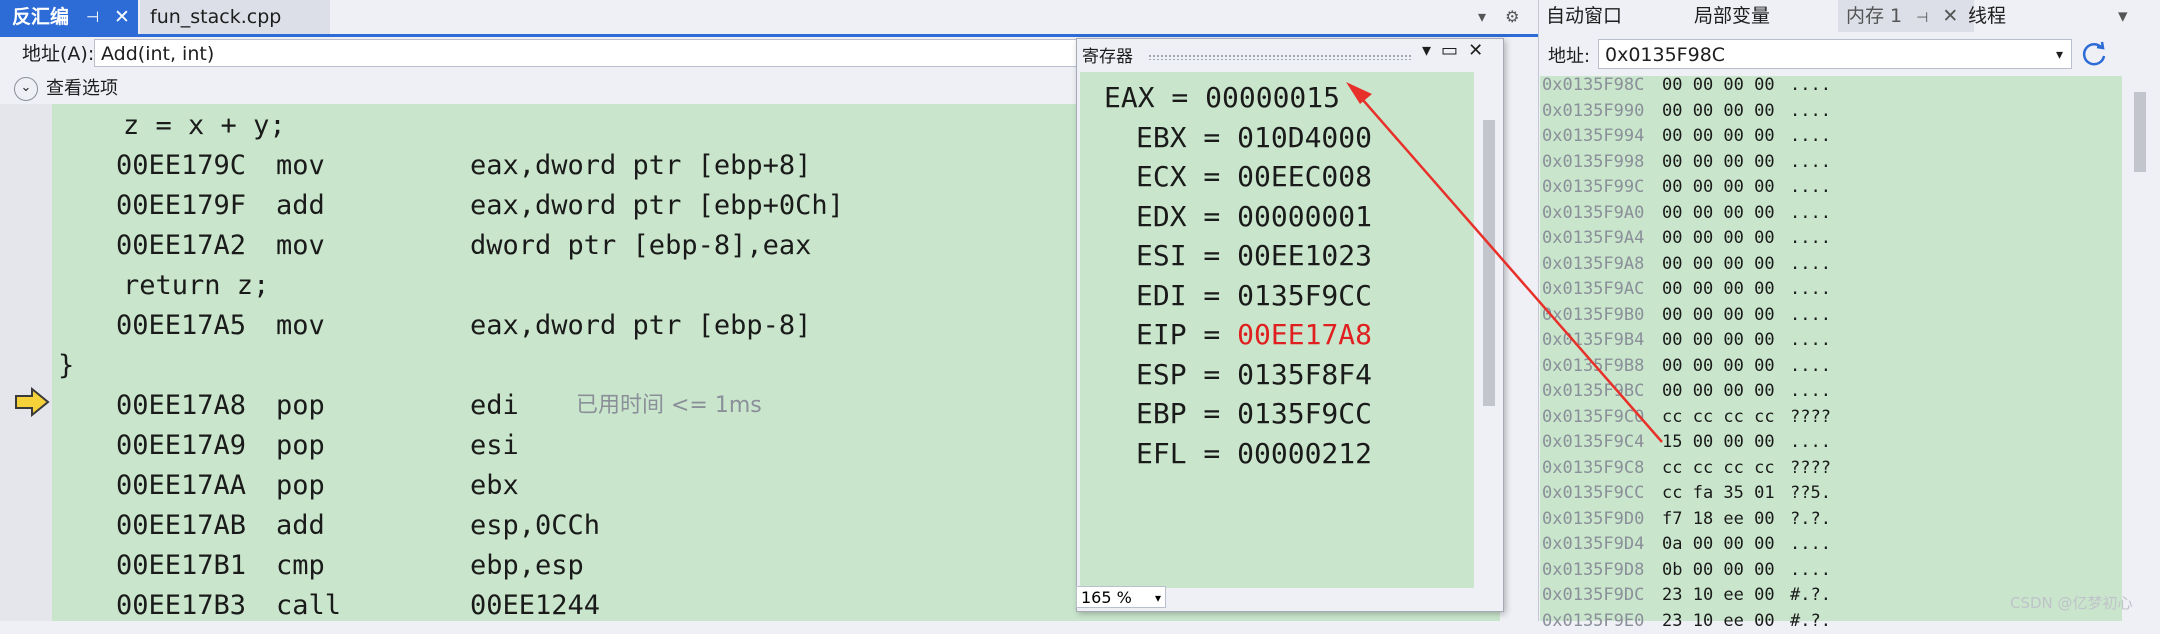 Image resolution: width=2160 pixels, height=634 pixels. I want to click on refresh-icon, so click(2094, 54).